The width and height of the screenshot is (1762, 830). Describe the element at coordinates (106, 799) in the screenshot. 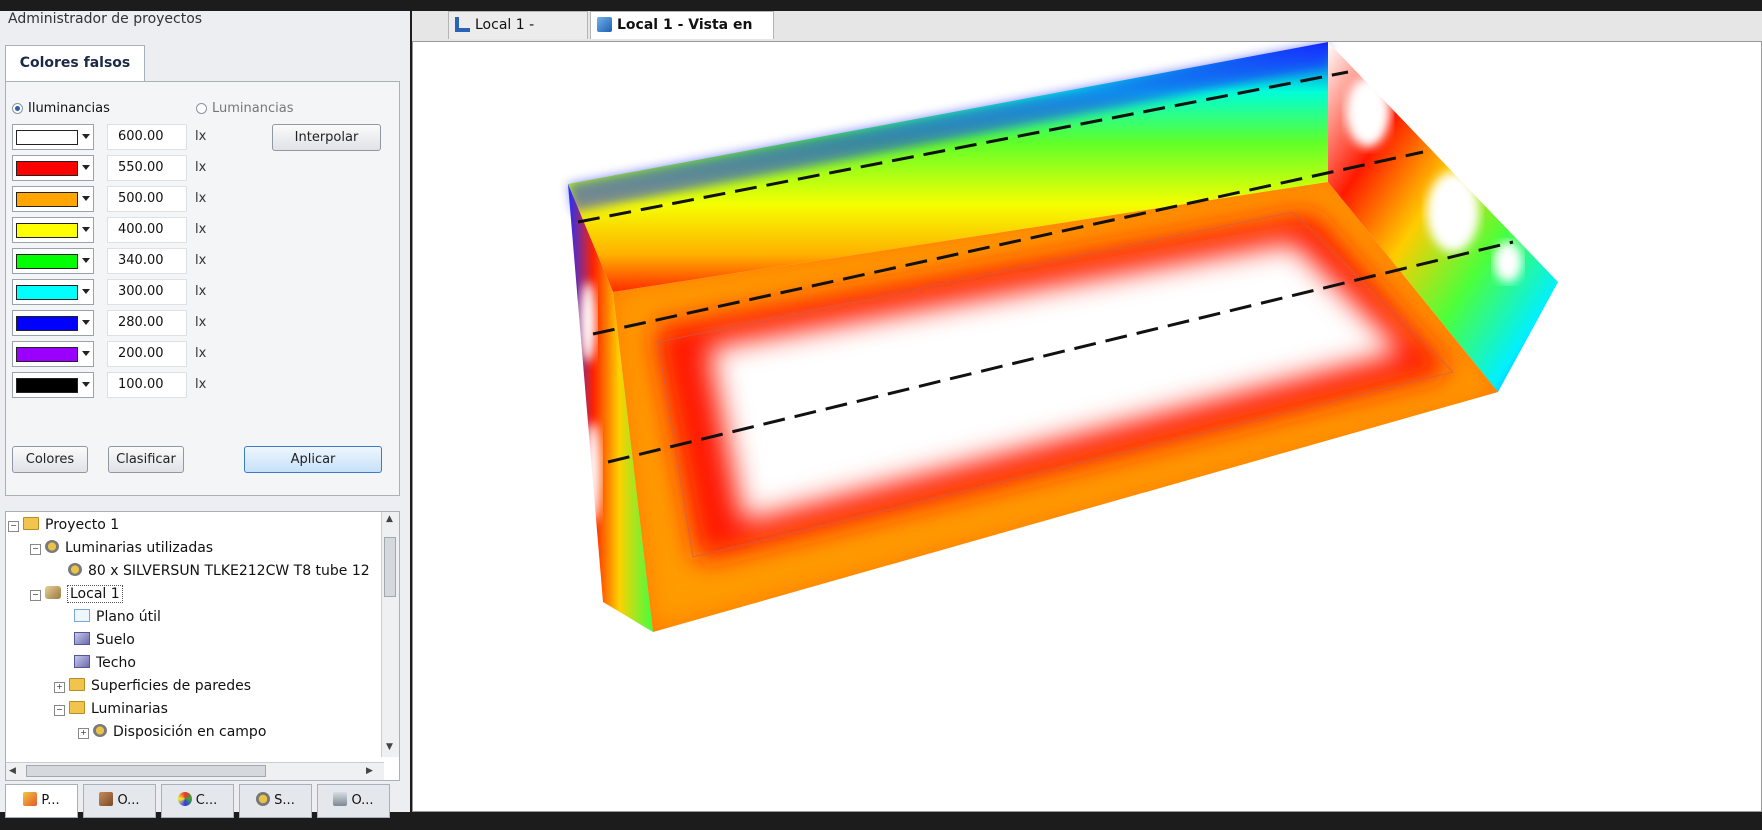

I see `furniture-icon` at that location.